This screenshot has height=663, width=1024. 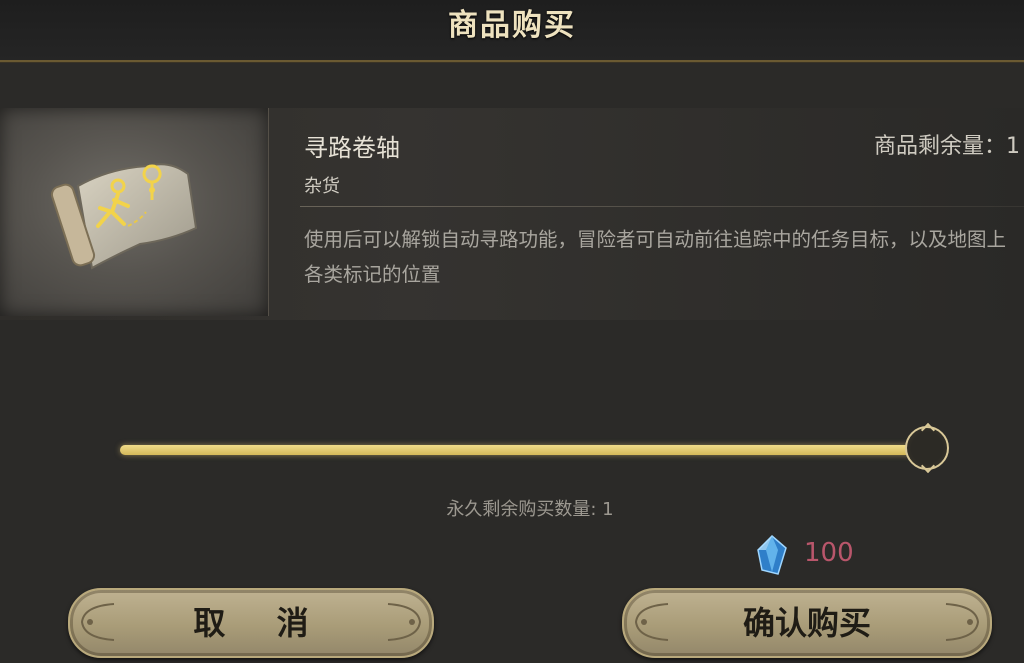 What do you see at coordinates (947, 146) in the screenshot?
I see `stock-remaining: 商品剩余量：1` at bounding box center [947, 146].